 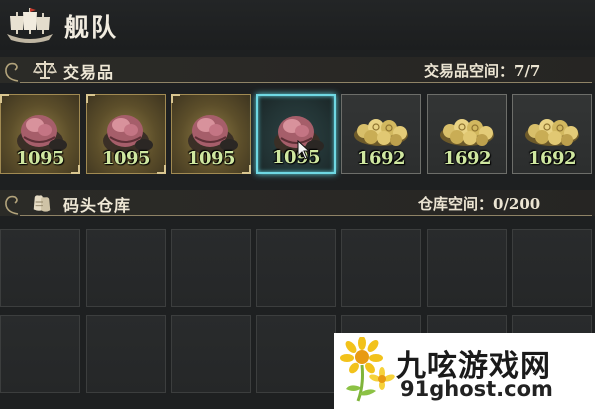 What do you see at coordinates (297, 203) in the screenshot?
I see `warehouse-section-header: 码头仓库 仓库空间：0/200` at bounding box center [297, 203].